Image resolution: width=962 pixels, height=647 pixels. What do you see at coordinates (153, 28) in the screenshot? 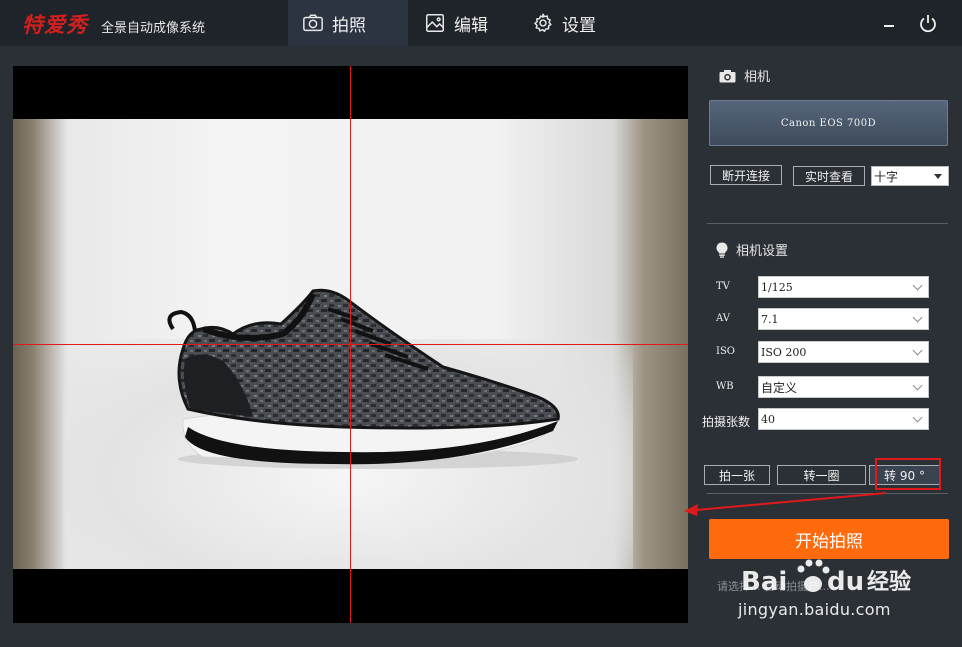
I see `app-subtitle: 全景自动成像系统` at bounding box center [153, 28].